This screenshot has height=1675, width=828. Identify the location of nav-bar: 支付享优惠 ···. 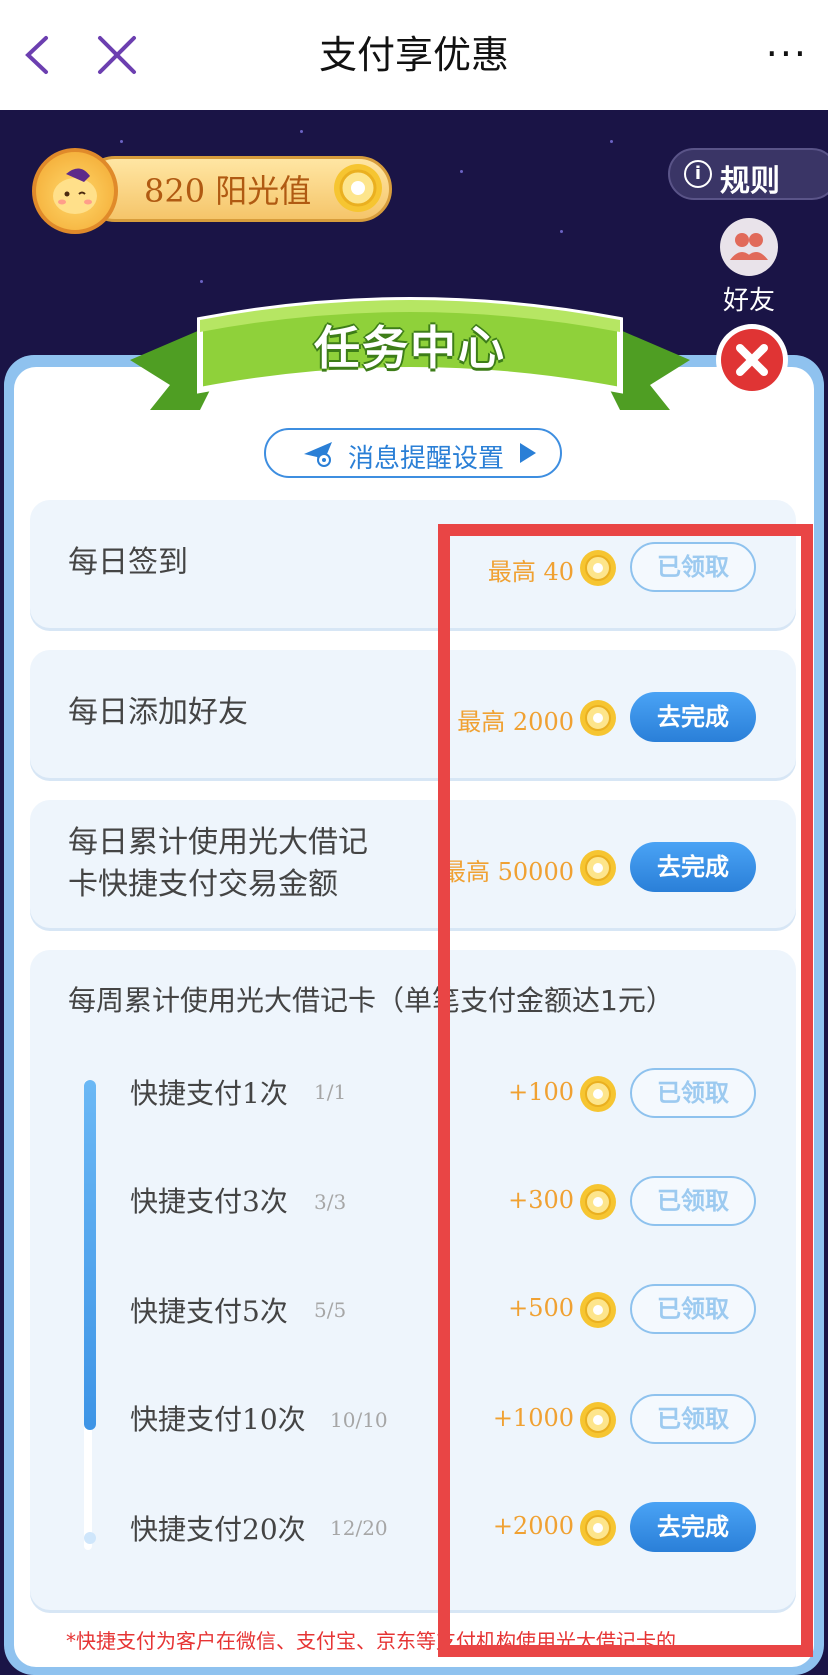
(414, 55).